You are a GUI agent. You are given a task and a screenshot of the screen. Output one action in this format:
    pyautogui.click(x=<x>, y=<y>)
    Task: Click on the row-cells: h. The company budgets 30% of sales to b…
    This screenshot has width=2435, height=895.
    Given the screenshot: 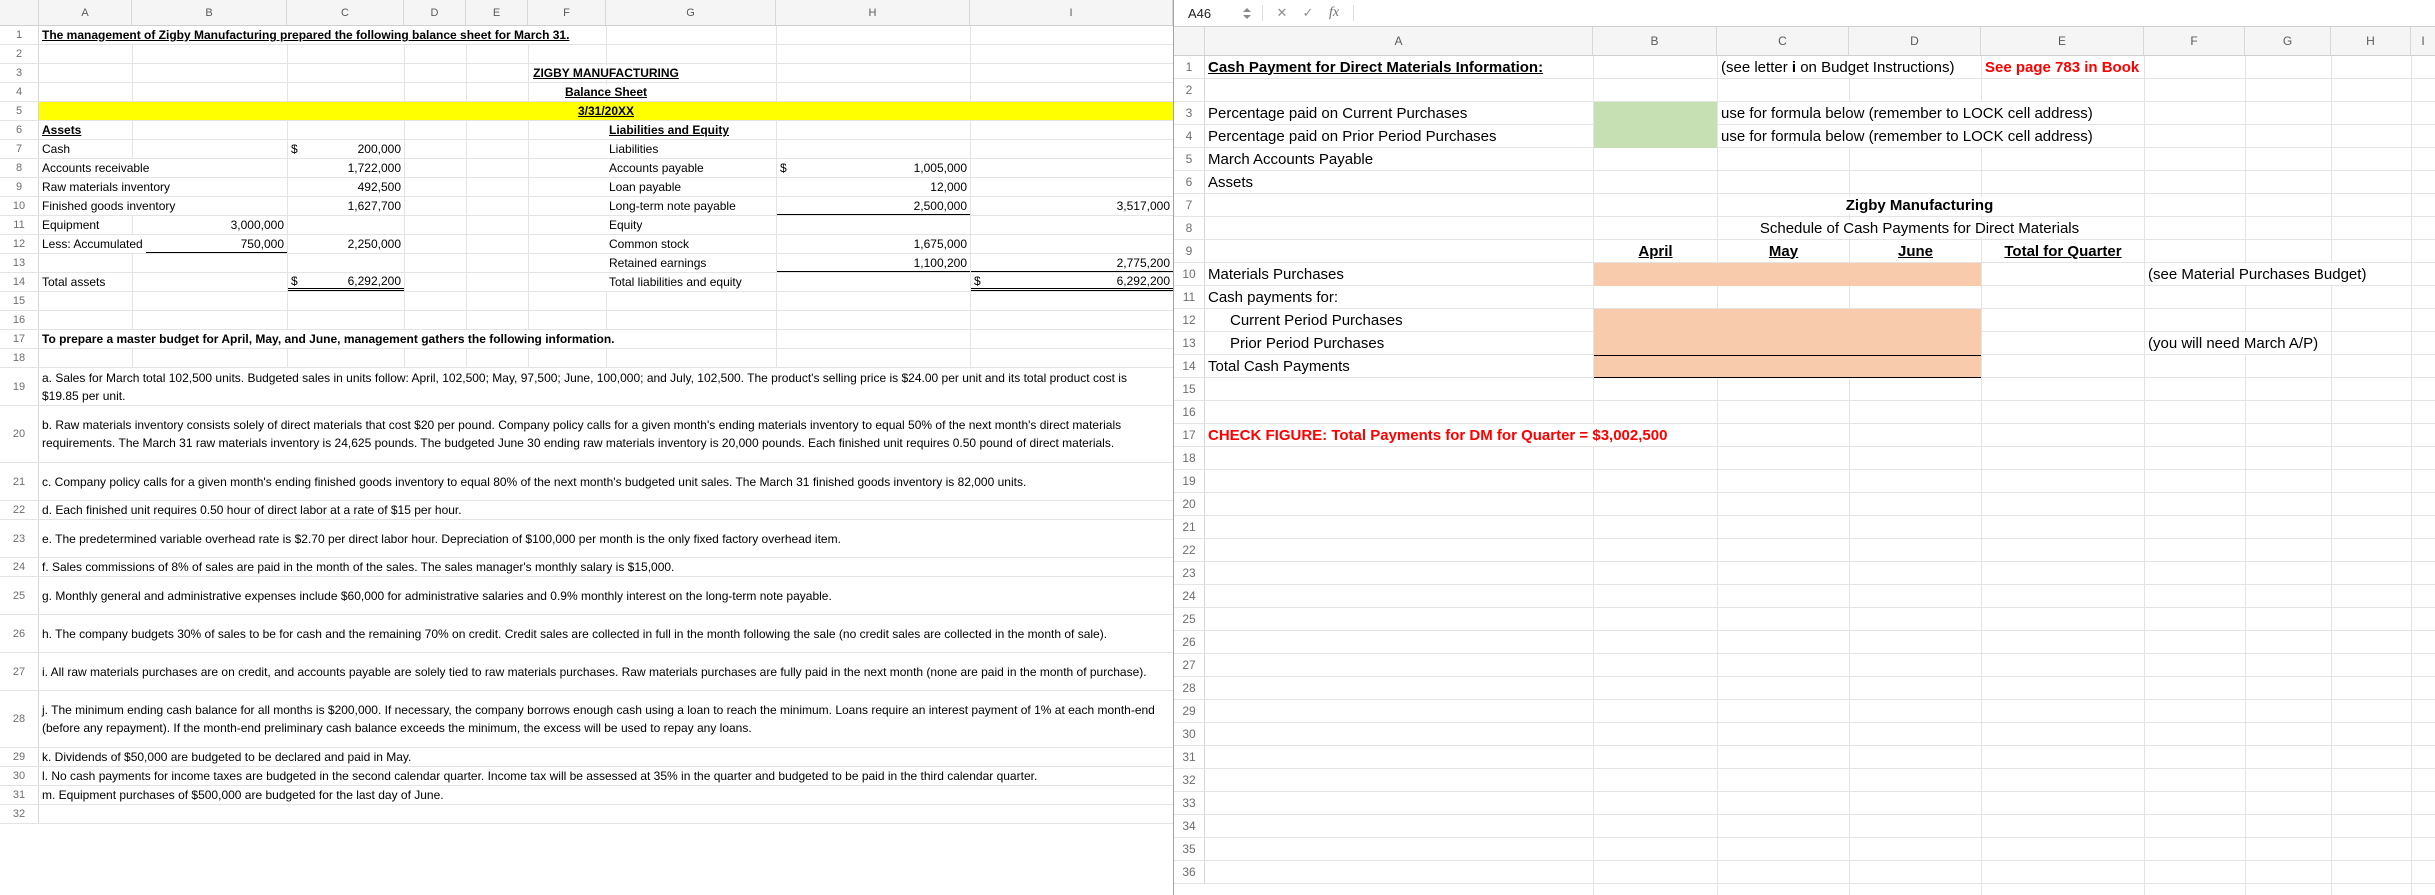 What is the action you would take?
    pyautogui.click(x=606, y=633)
    